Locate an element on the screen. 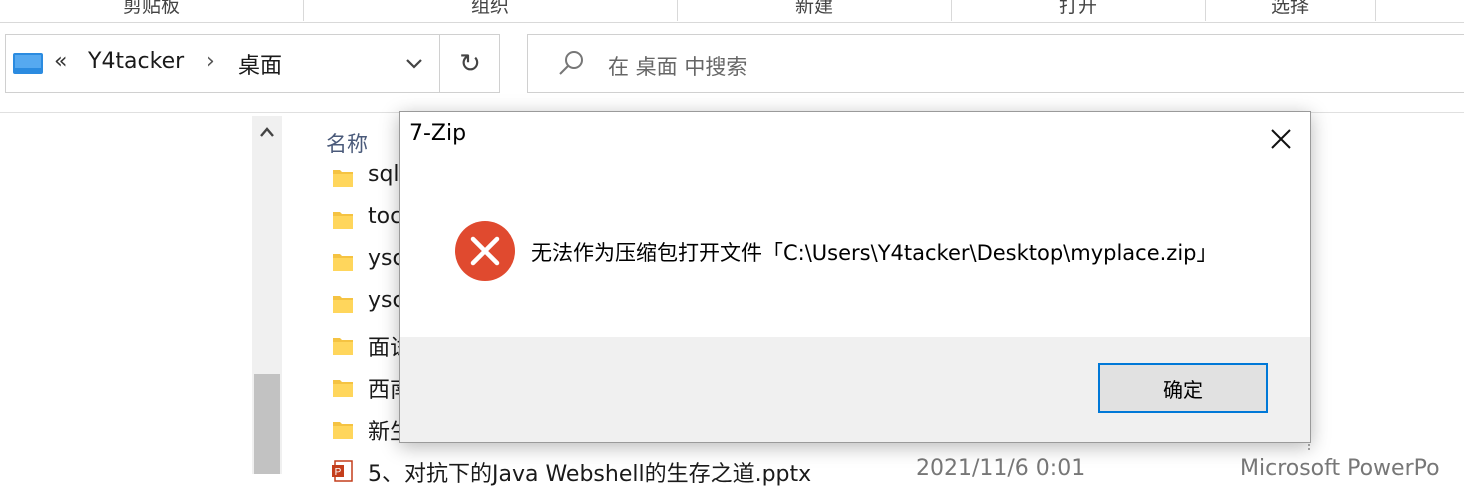  dialog-title: 7-Zip is located at coordinates (438, 133).